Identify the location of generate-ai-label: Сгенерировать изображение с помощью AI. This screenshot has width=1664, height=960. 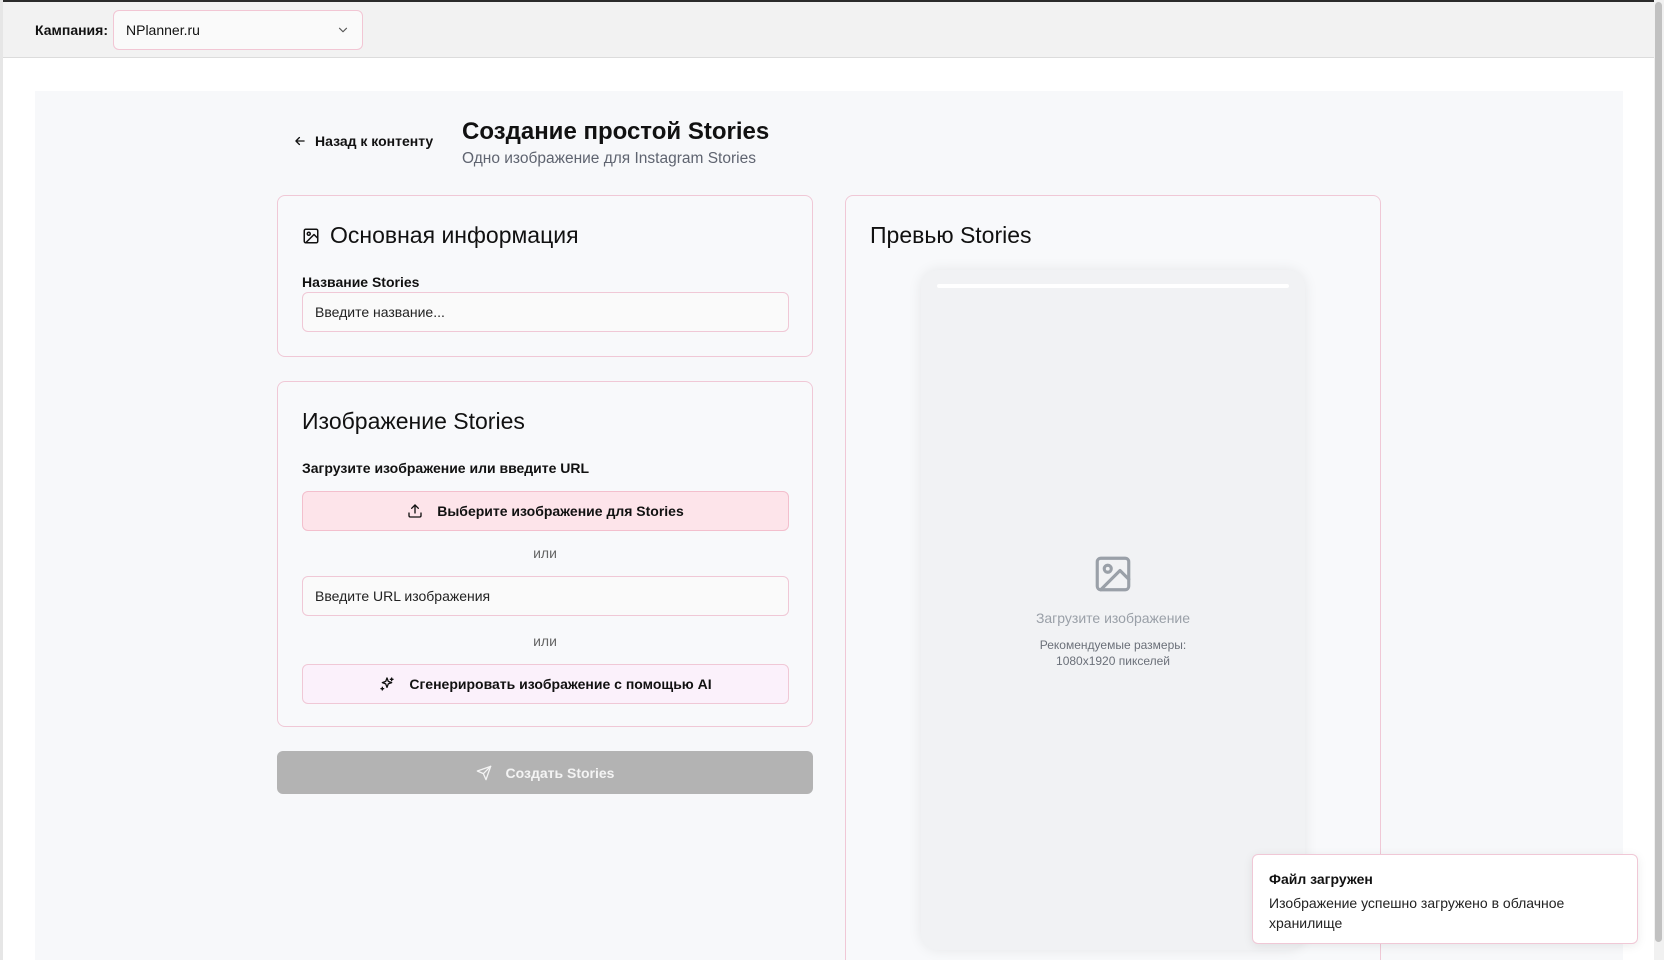
(560, 684).